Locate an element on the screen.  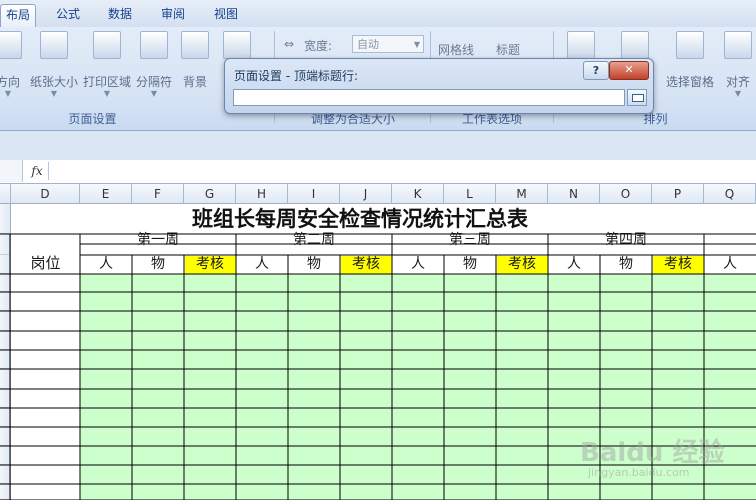
dialog-title: 页面设置 - 顶端标题行: is located at coordinates (296, 76).